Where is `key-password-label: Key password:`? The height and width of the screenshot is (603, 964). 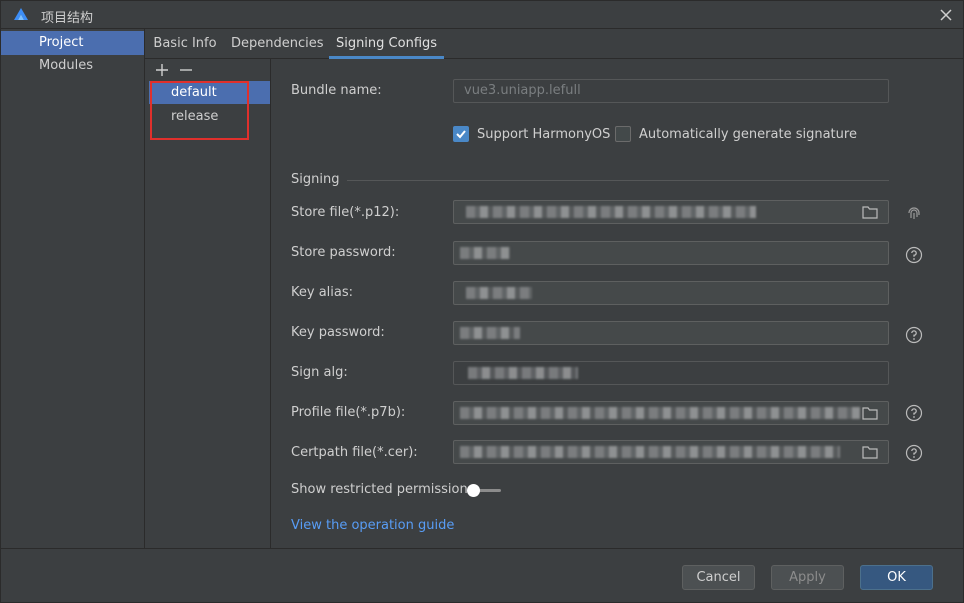
key-password-label: Key password: is located at coordinates (338, 332).